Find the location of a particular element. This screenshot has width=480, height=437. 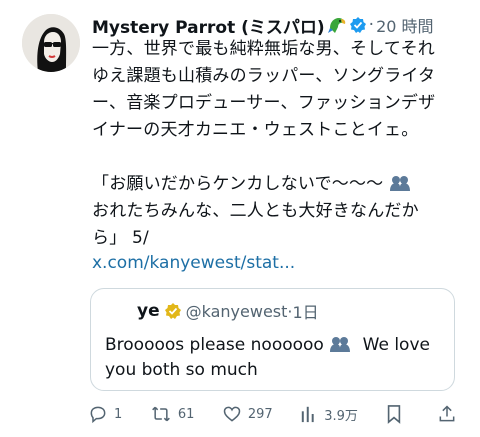

parrot-emoji-icon is located at coordinates (337, 25).